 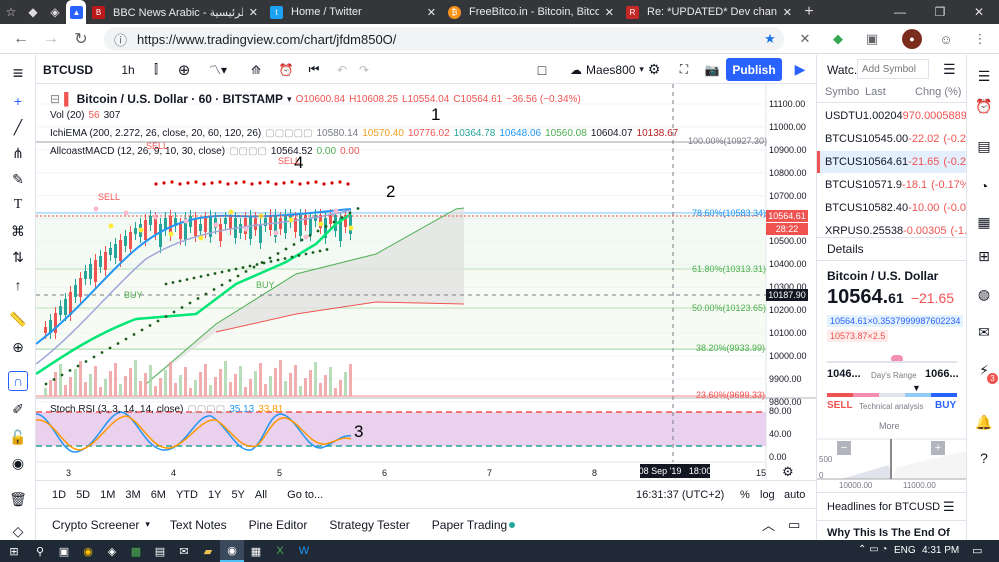 I want to click on tab-bbc: B BBC News Arabic - الرئيسية ✕, so click(x=175, y=12).